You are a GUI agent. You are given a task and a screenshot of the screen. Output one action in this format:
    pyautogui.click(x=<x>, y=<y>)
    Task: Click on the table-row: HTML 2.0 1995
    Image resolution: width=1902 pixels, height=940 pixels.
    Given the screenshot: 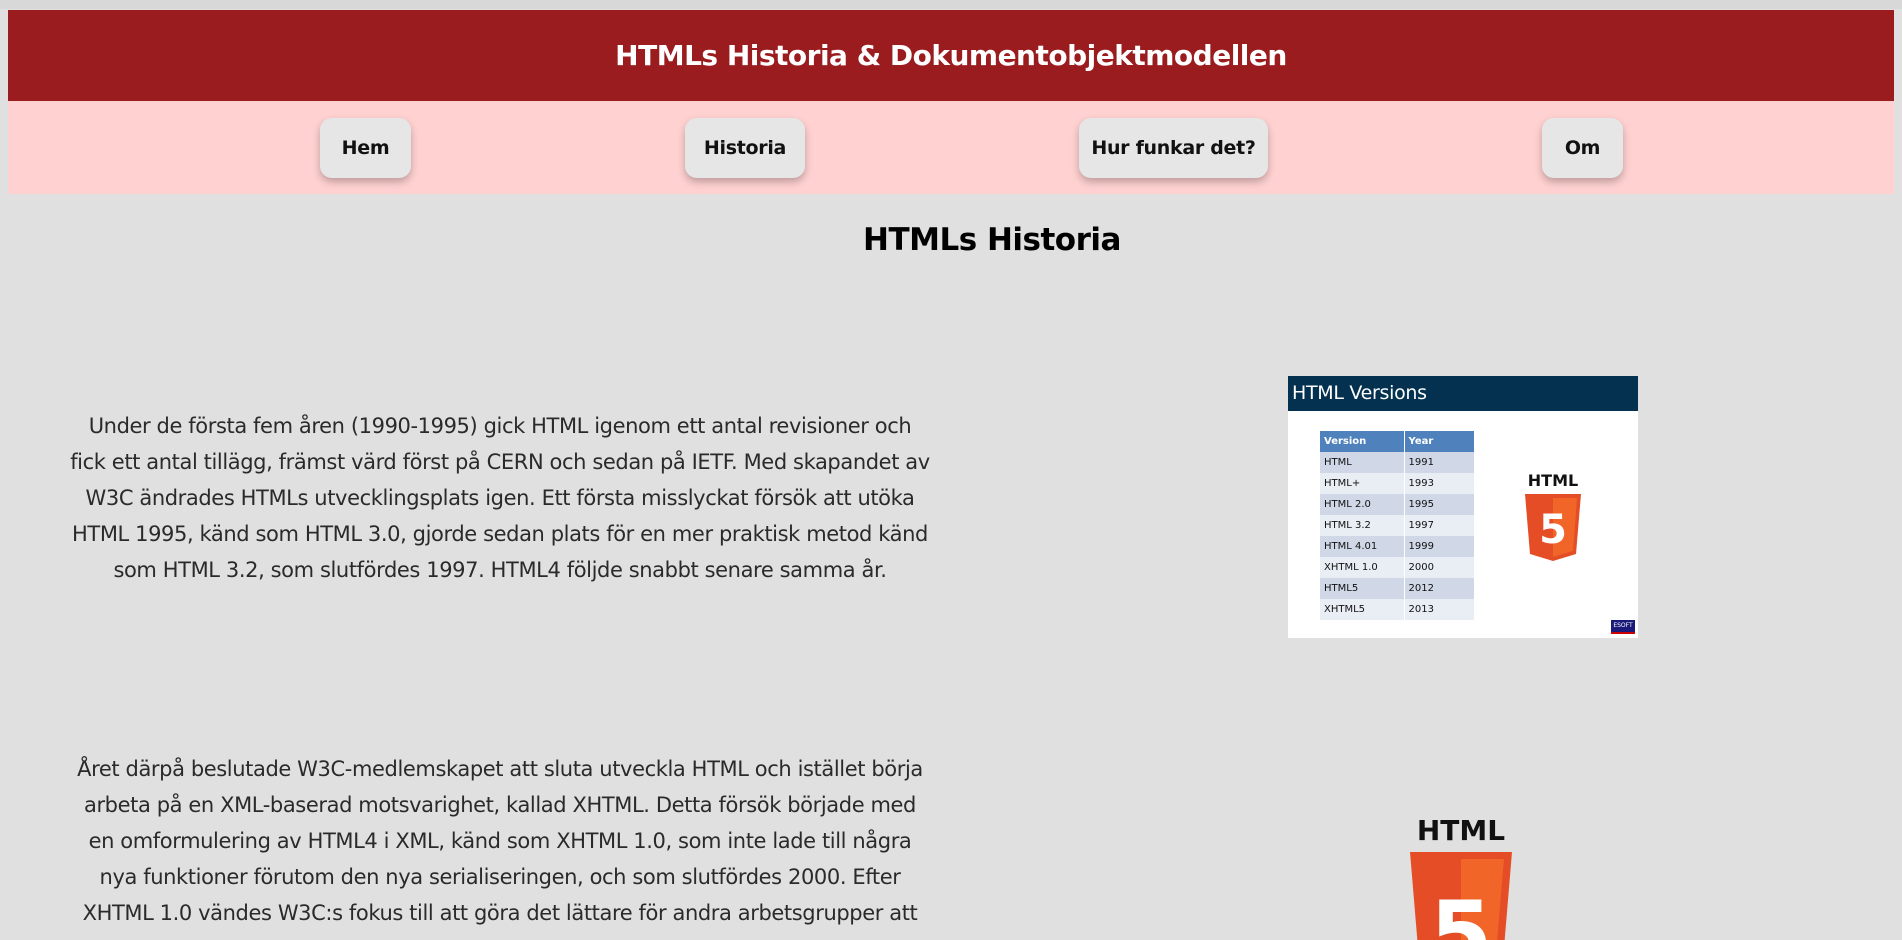 What is the action you would take?
    pyautogui.click(x=1397, y=504)
    